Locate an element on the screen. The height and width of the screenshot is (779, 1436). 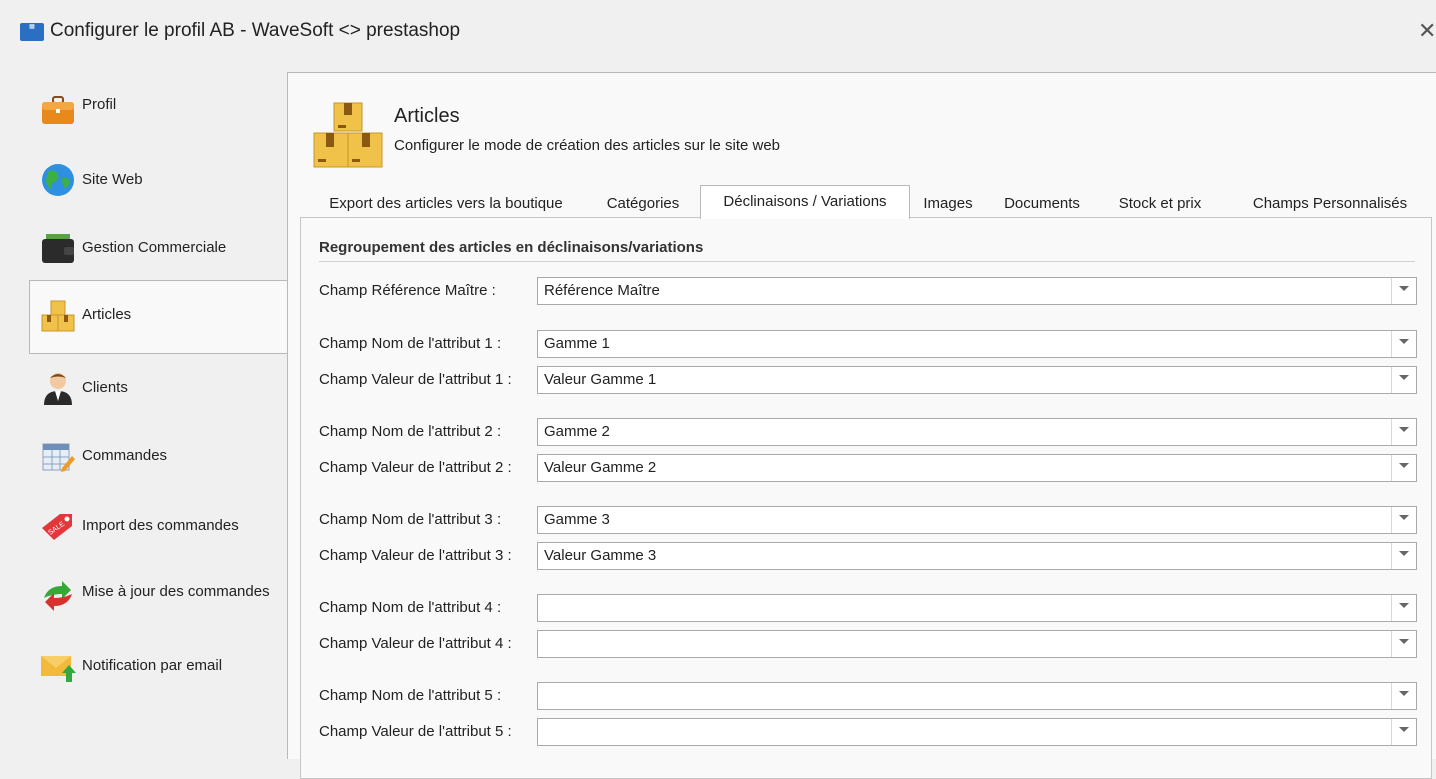
field-label: Champ Nom de l'attribut 4 : is located at coordinates (410, 607).